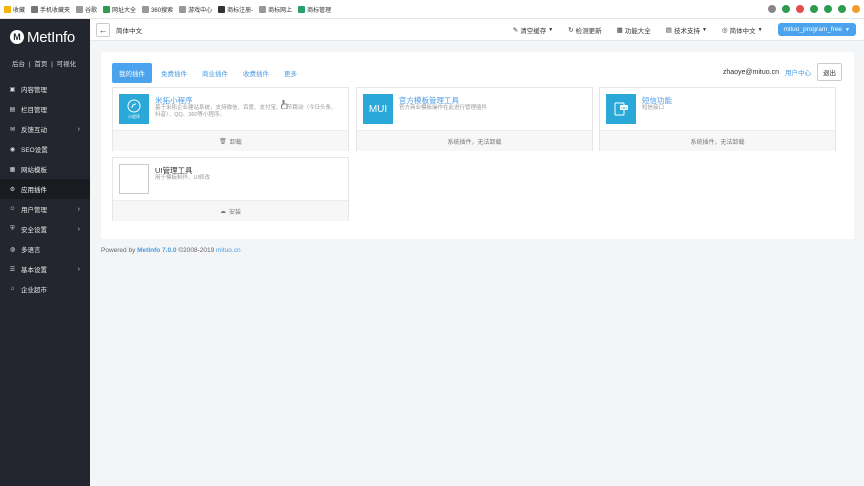 Image resolution: width=864 pixels, height=486 pixels. I want to click on footer-site-link: mituo.cn, so click(228, 250).